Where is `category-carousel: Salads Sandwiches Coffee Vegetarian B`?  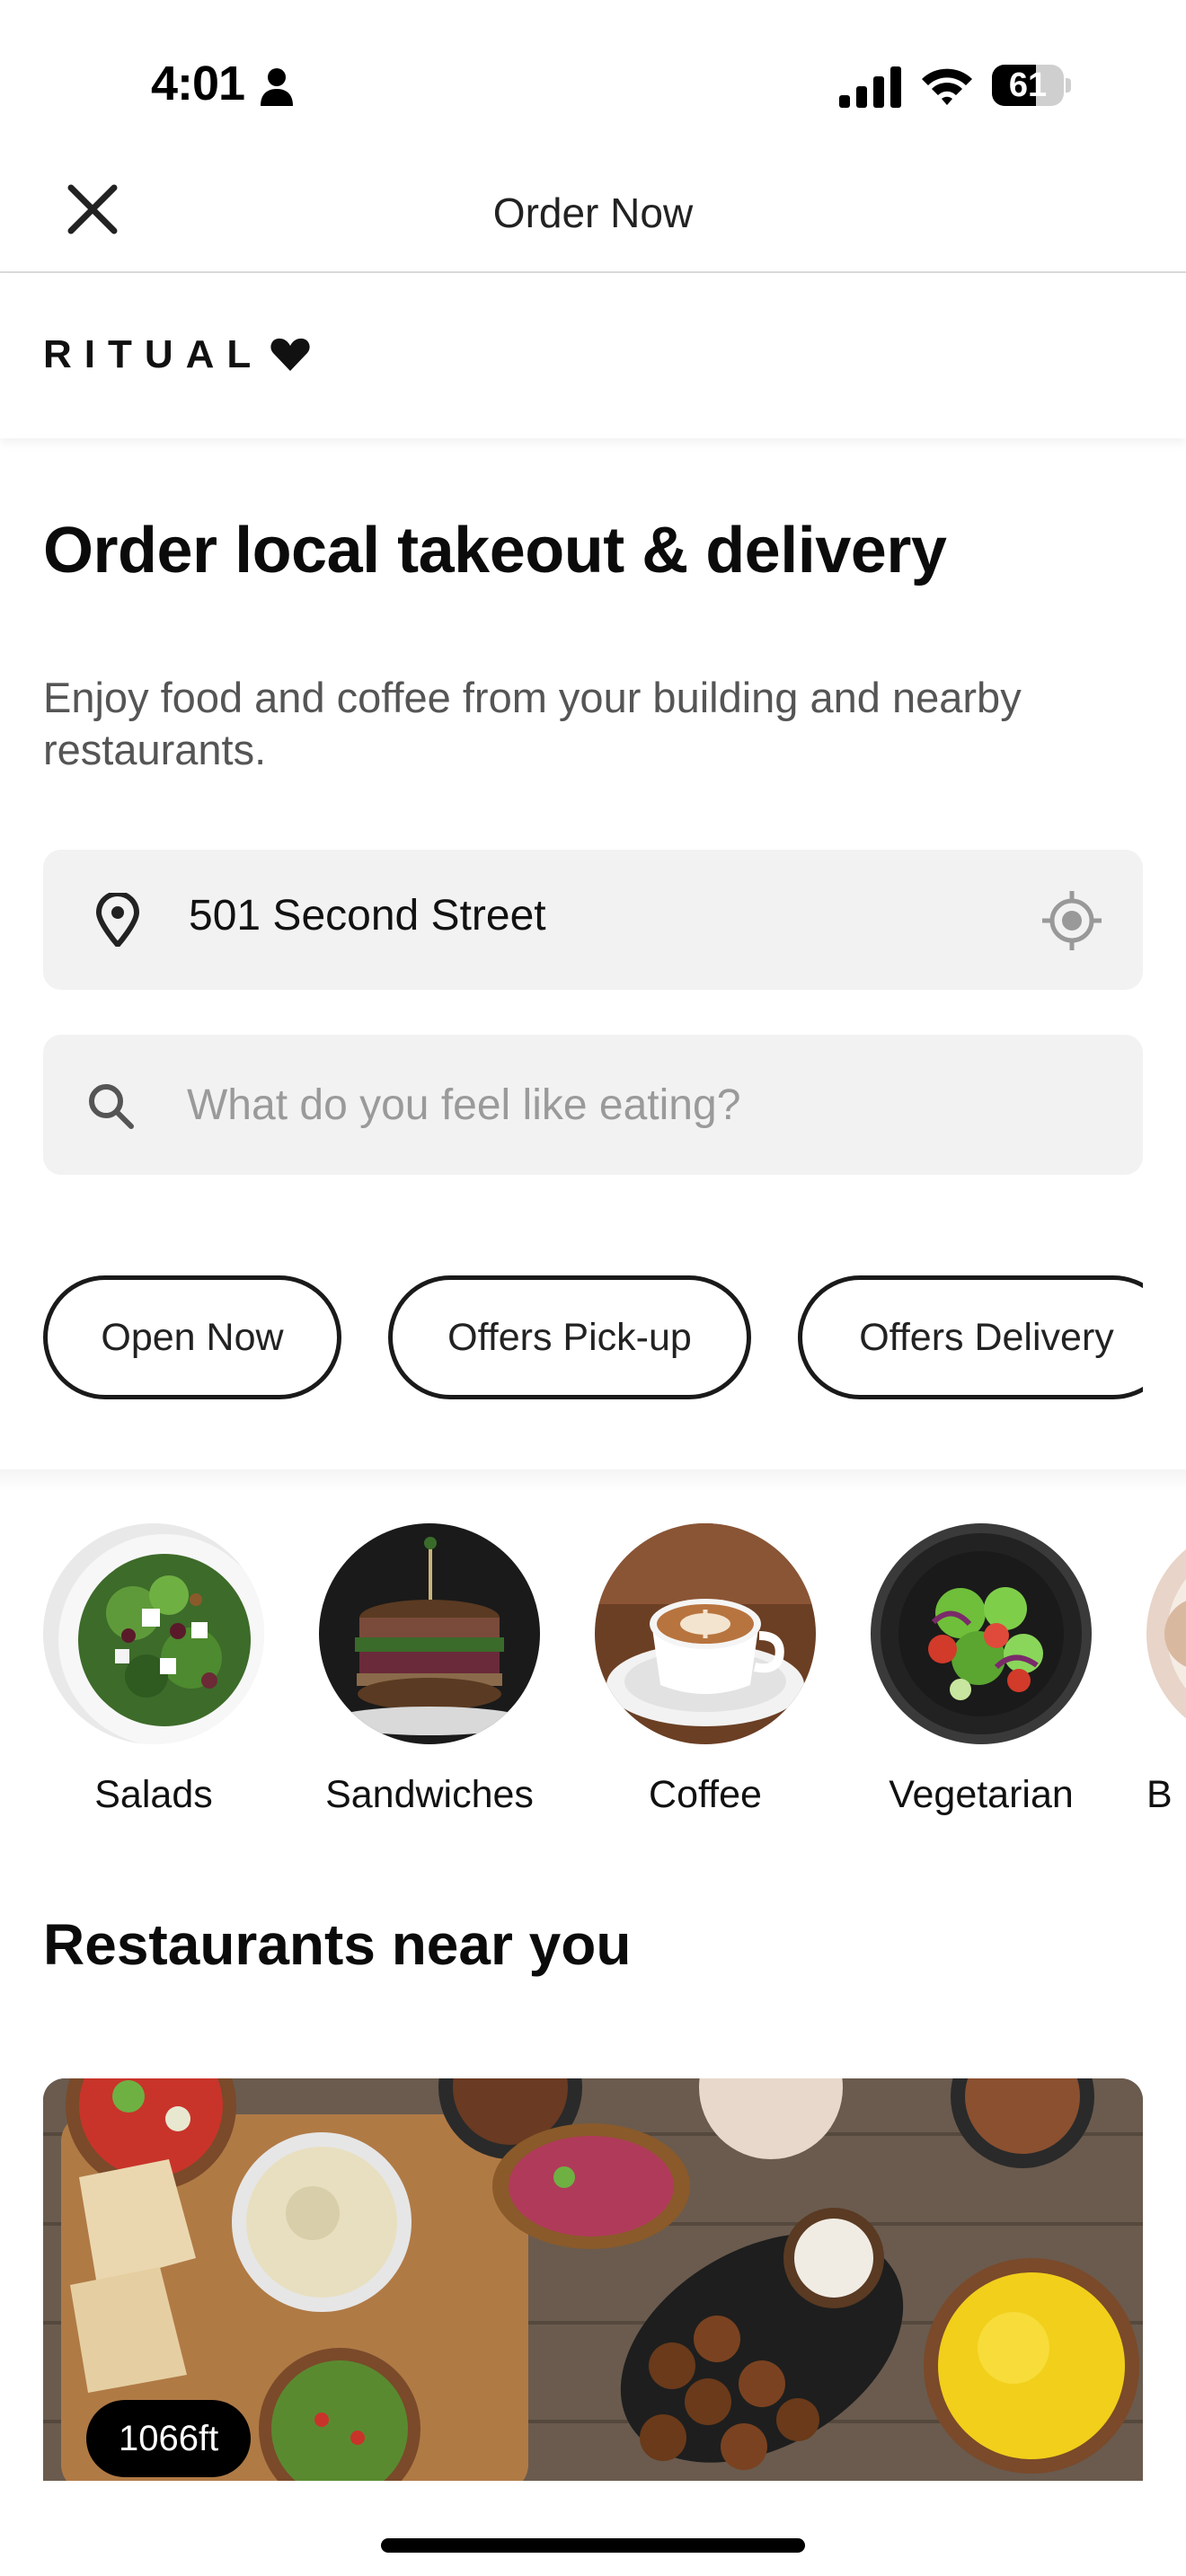 category-carousel: Salads Sandwiches Coffee Vegetarian B is located at coordinates (614, 1676).